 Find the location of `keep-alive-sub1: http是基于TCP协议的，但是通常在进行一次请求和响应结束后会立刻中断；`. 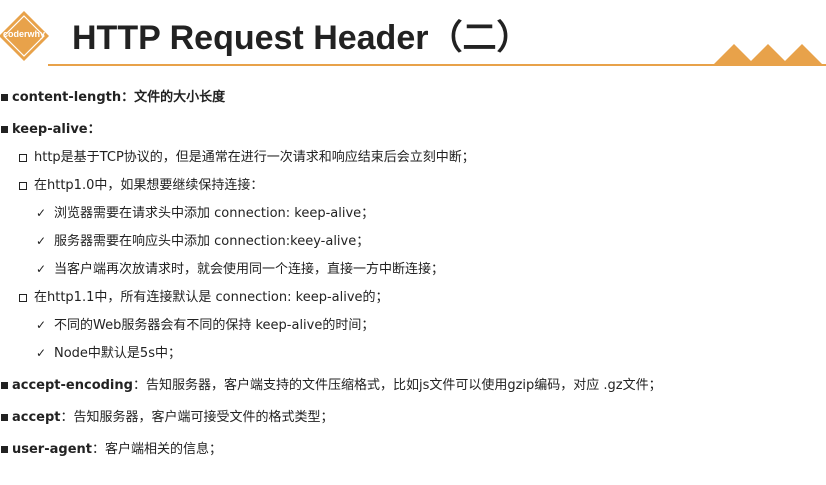

keep-alive-sub1: http是基于TCP协议的，但是通常在进行一次请求和响应结束后会立刻中断； is located at coordinates (254, 157).